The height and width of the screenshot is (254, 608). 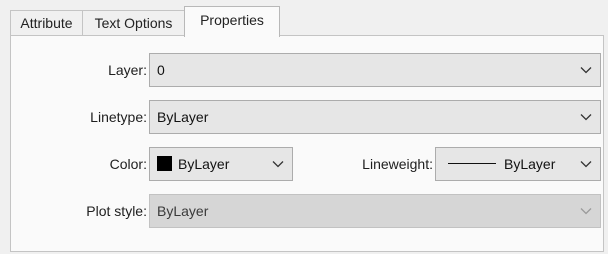 I want to click on color-label: Color:, so click(x=128, y=164).